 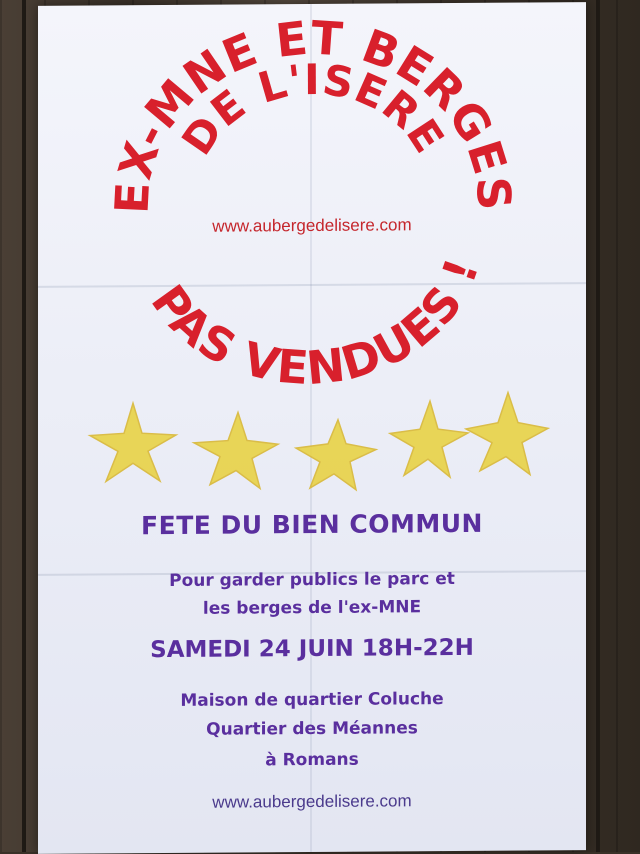 What do you see at coordinates (312, 801) in the screenshot?
I see `website-bottom: www.aubergedelisere.com` at bounding box center [312, 801].